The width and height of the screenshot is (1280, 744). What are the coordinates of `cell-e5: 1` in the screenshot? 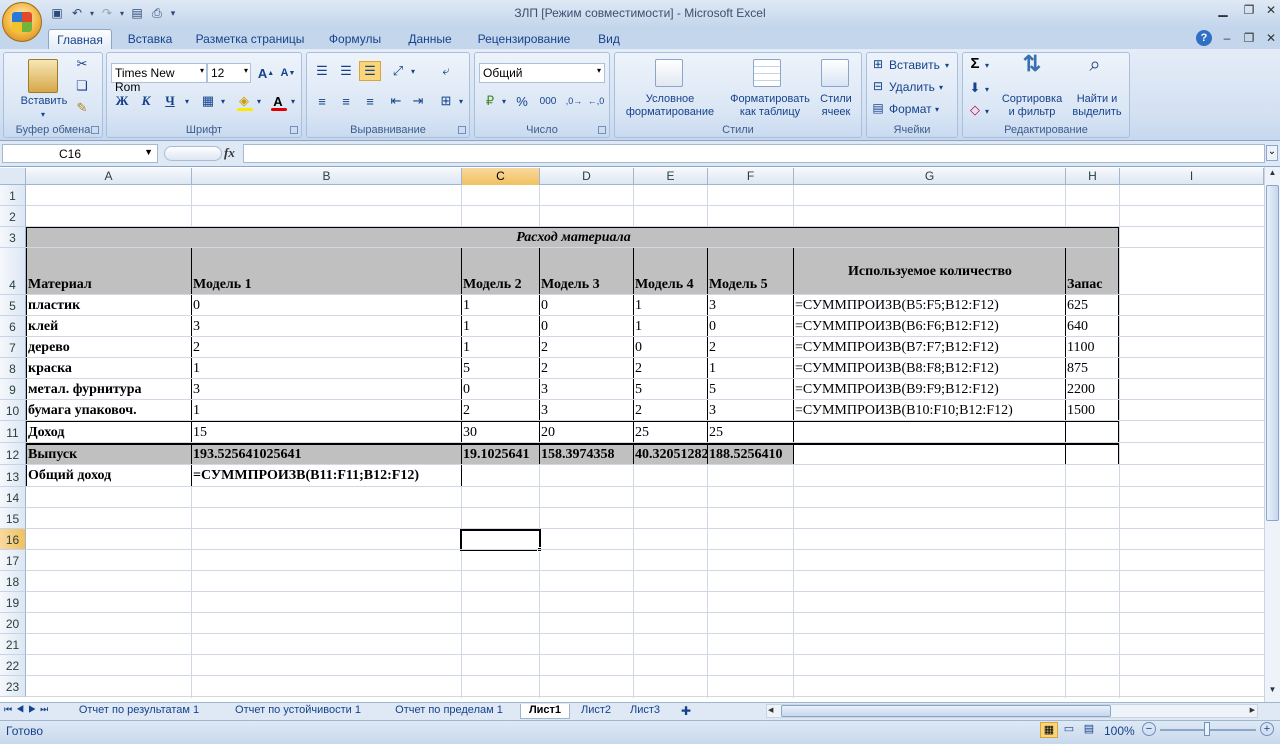 It's located at (638, 305).